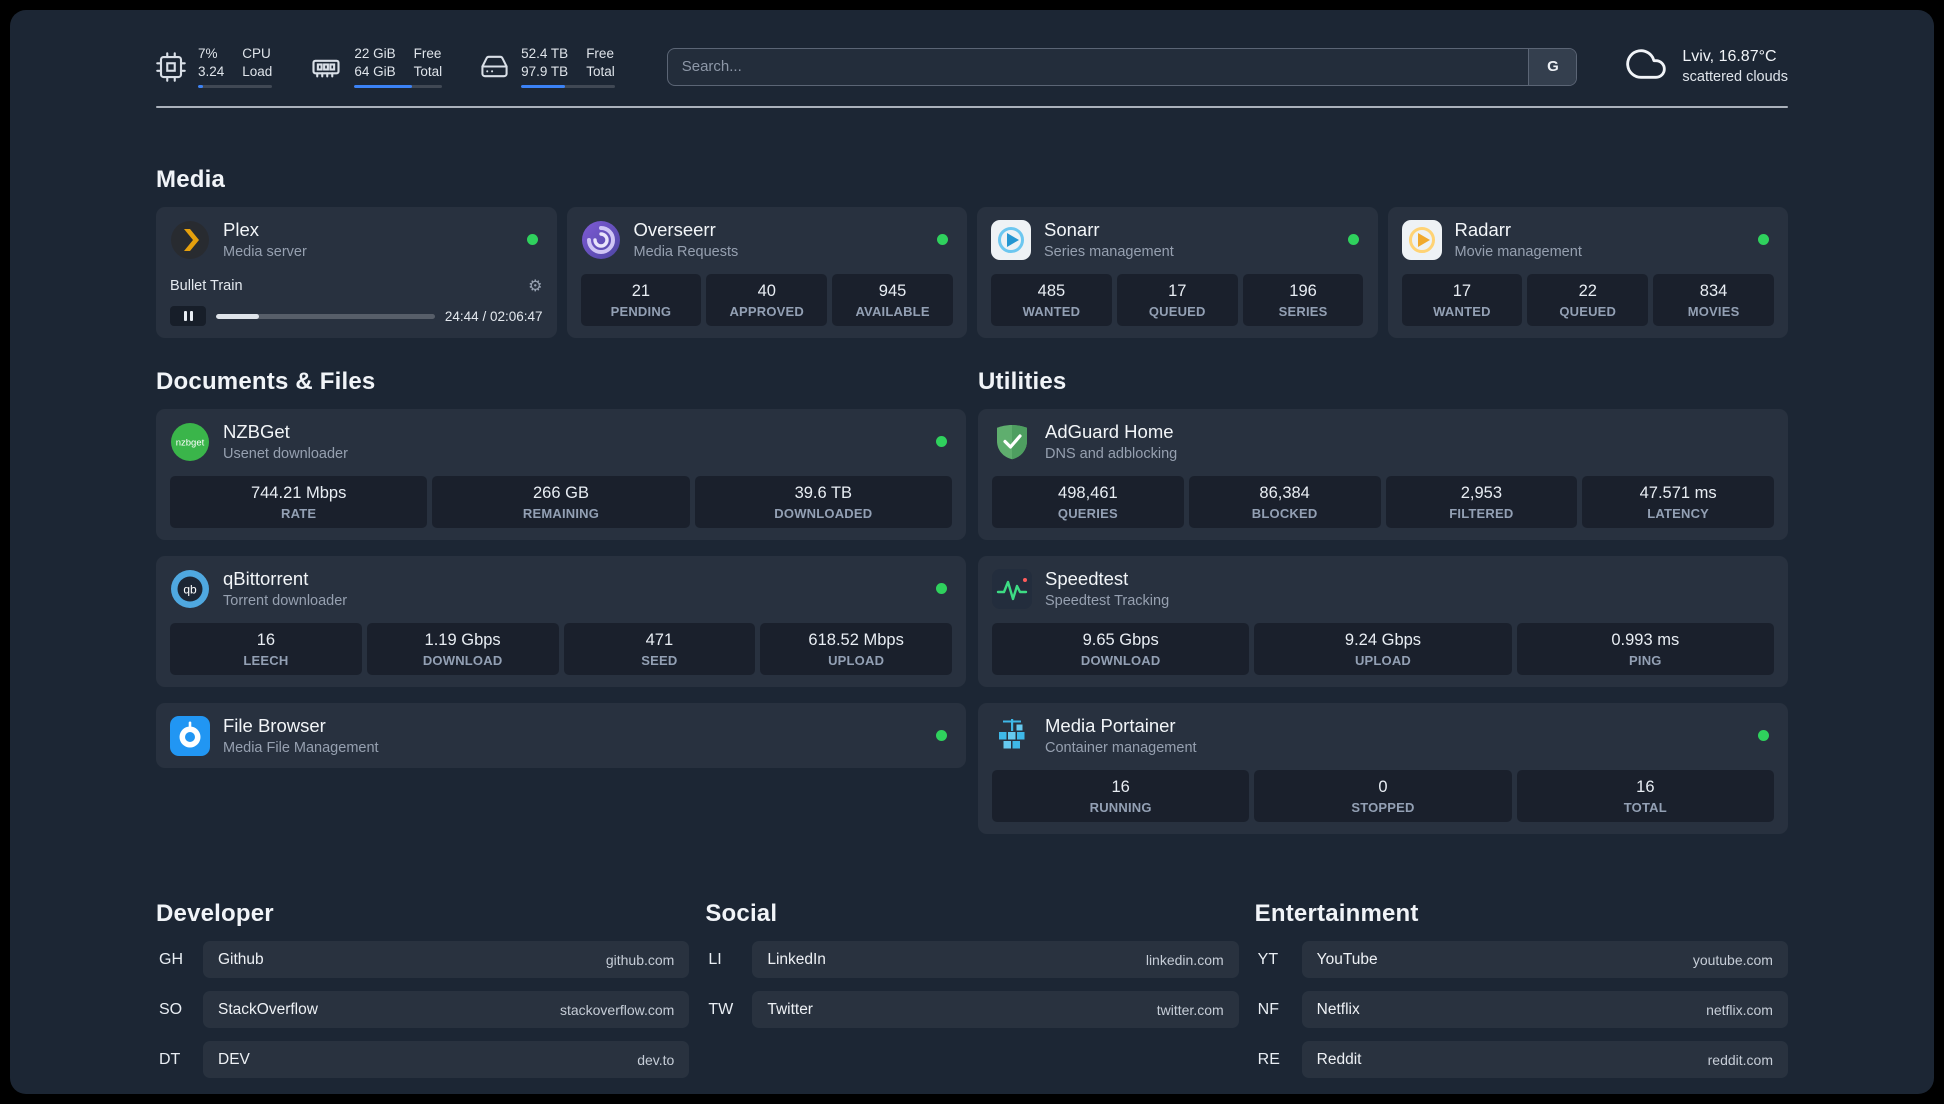 This screenshot has width=1944, height=1104. Describe the element at coordinates (1729, 56) in the screenshot. I see `weather-location: Lviv, 16.87°C` at that location.